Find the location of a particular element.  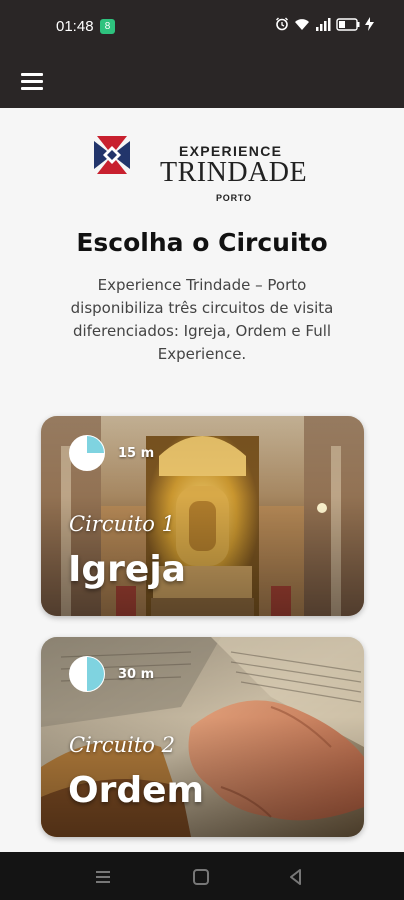

signal-icon is located at coordinates (323, 24).